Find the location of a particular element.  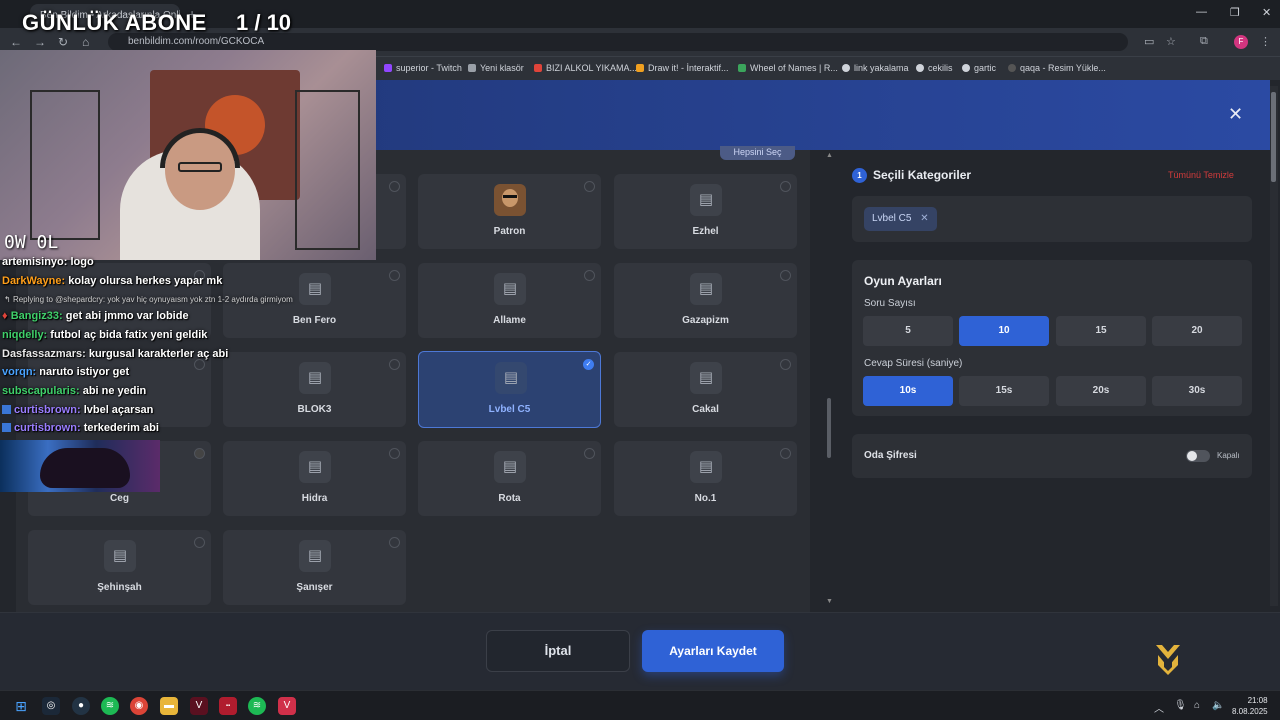

subscriber-badge-icon is located at coordinates (6, 409).